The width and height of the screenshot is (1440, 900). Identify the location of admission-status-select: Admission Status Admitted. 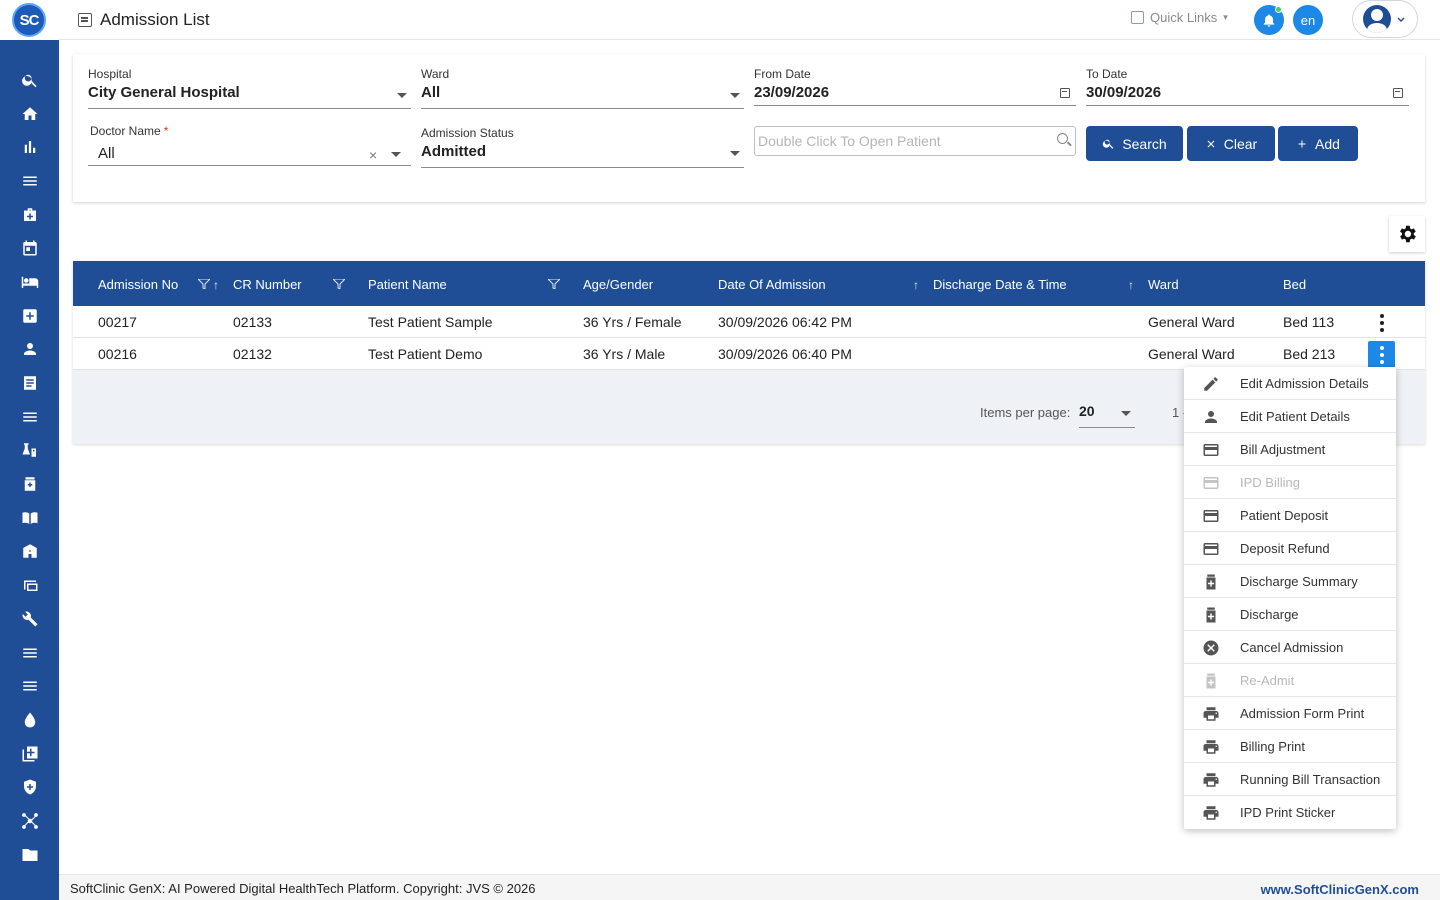
(582, 147).